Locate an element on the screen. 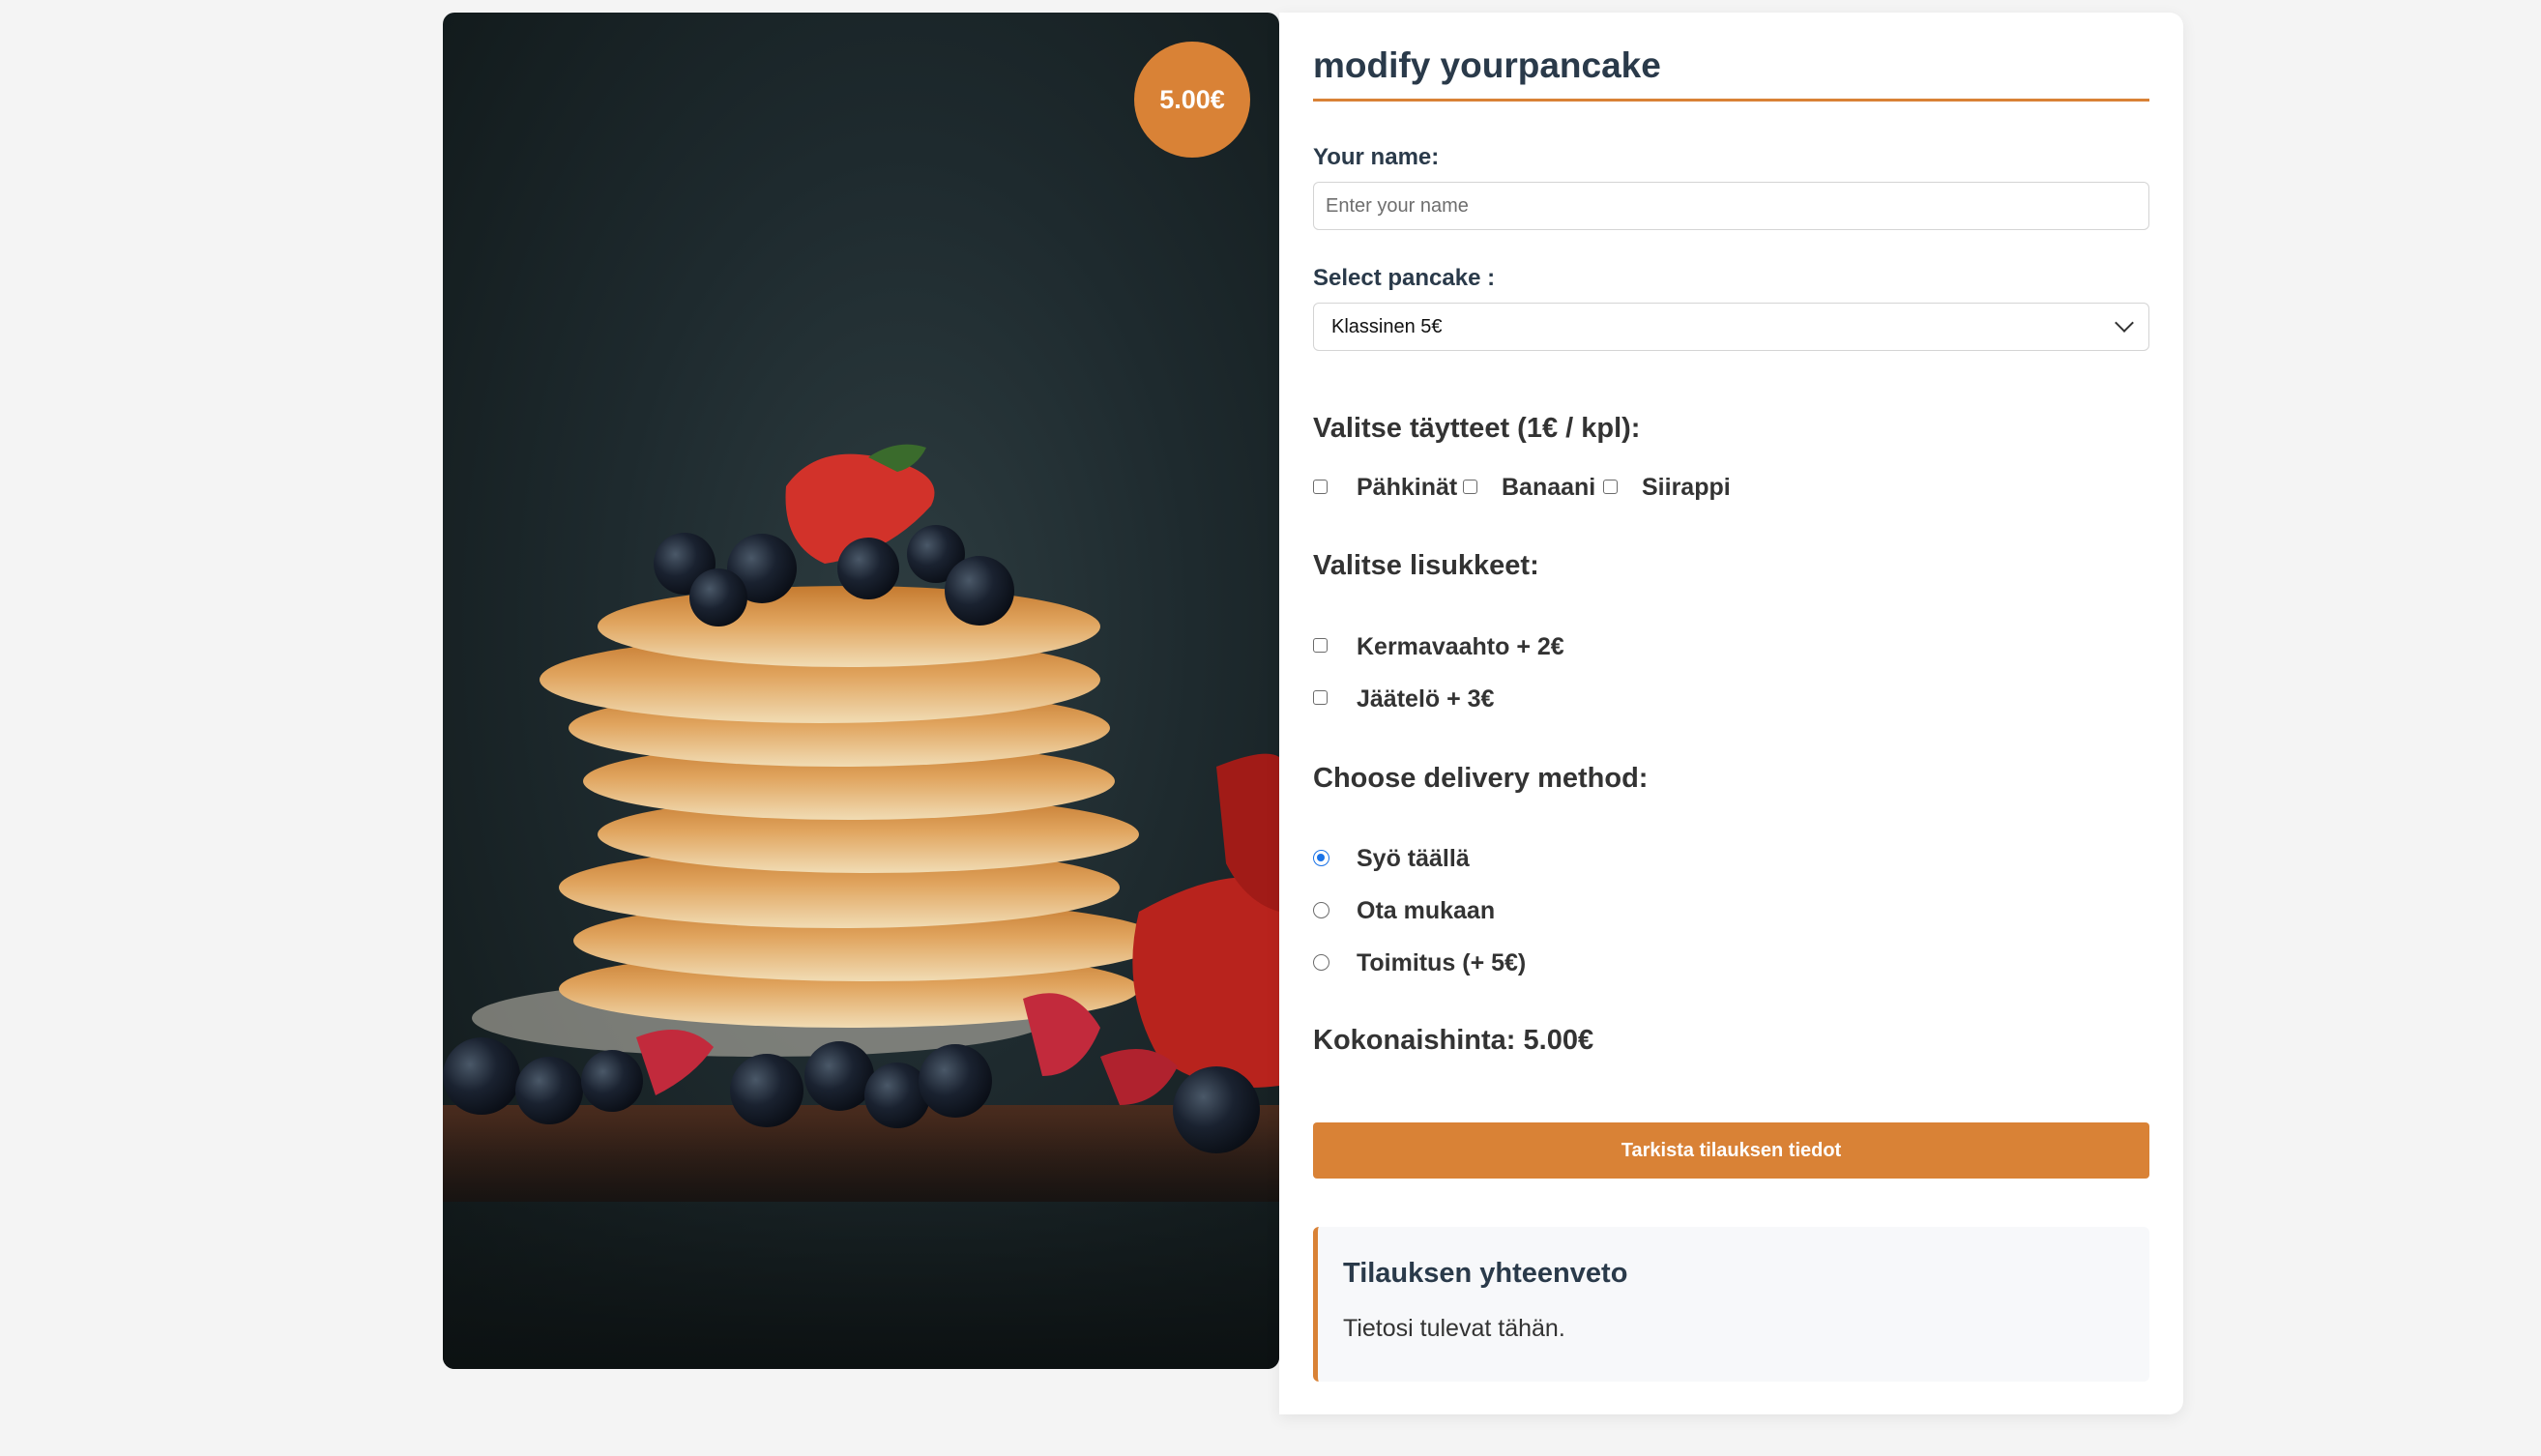 This screenshot has width=2541, height=1456. extras-heading: Valitse lisukkeet: is located at coordinates (1426, 565).